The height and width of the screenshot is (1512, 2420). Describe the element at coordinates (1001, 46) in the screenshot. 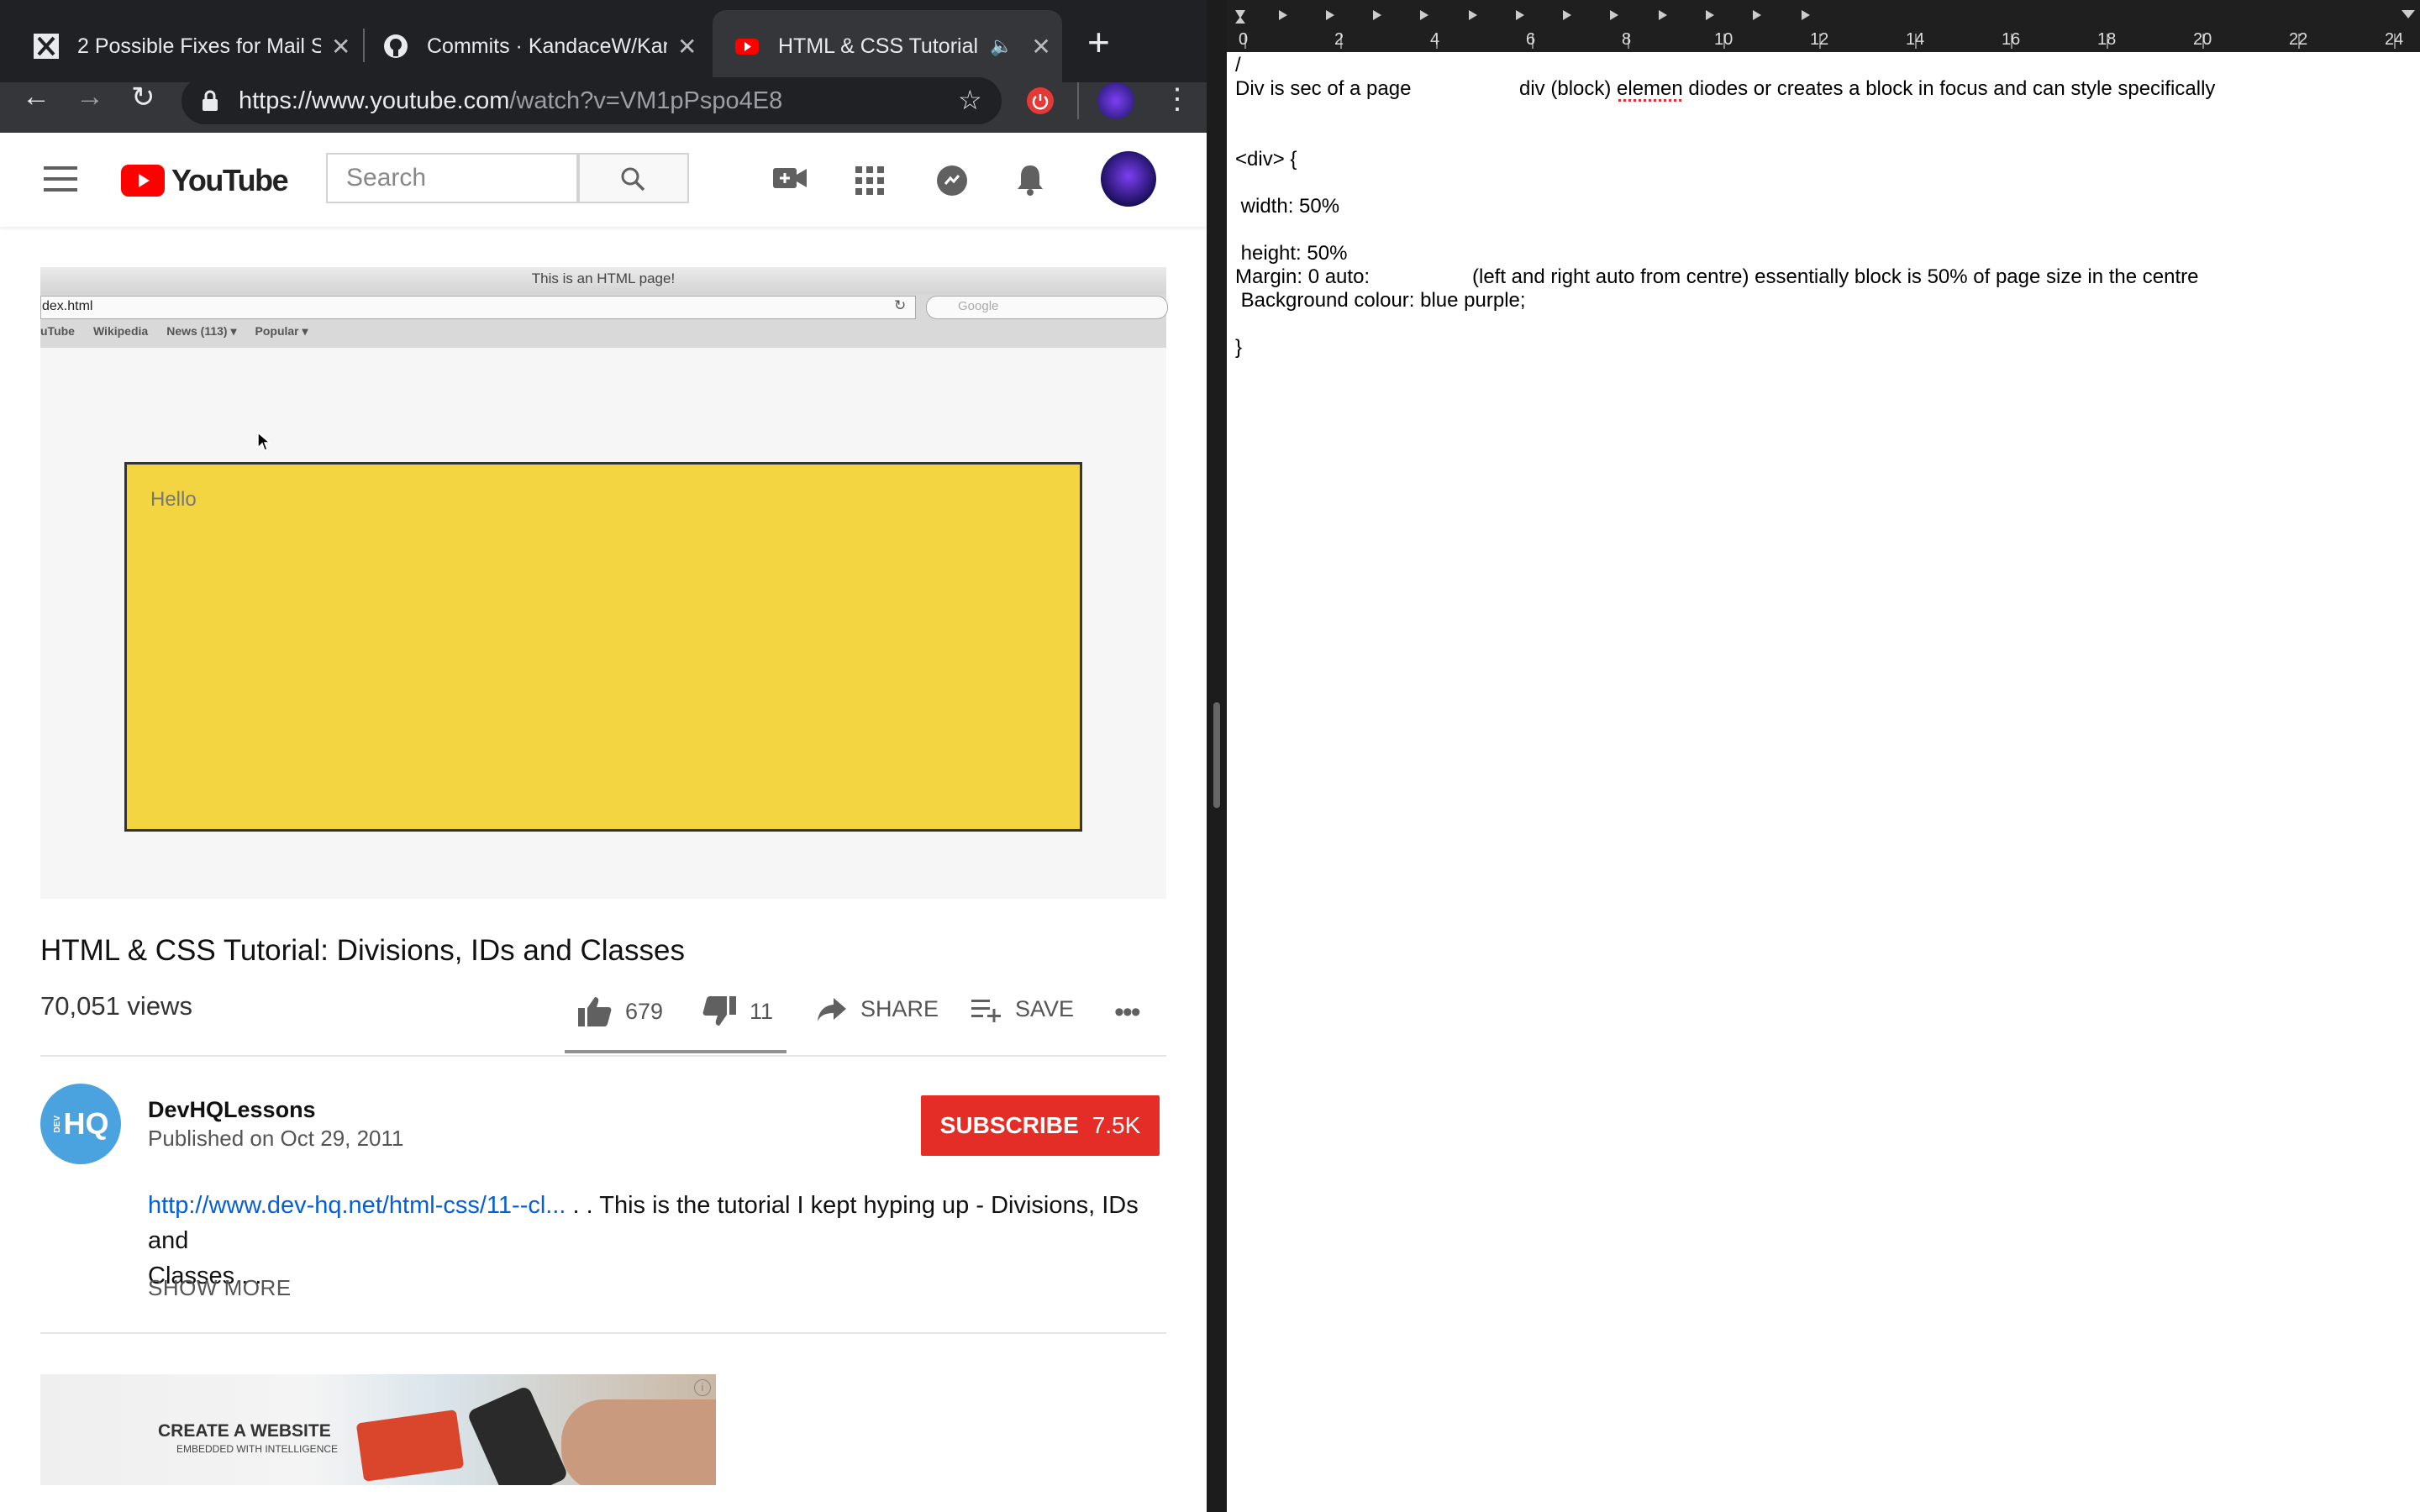

I see `speaker-icon: 🔈` at that location.